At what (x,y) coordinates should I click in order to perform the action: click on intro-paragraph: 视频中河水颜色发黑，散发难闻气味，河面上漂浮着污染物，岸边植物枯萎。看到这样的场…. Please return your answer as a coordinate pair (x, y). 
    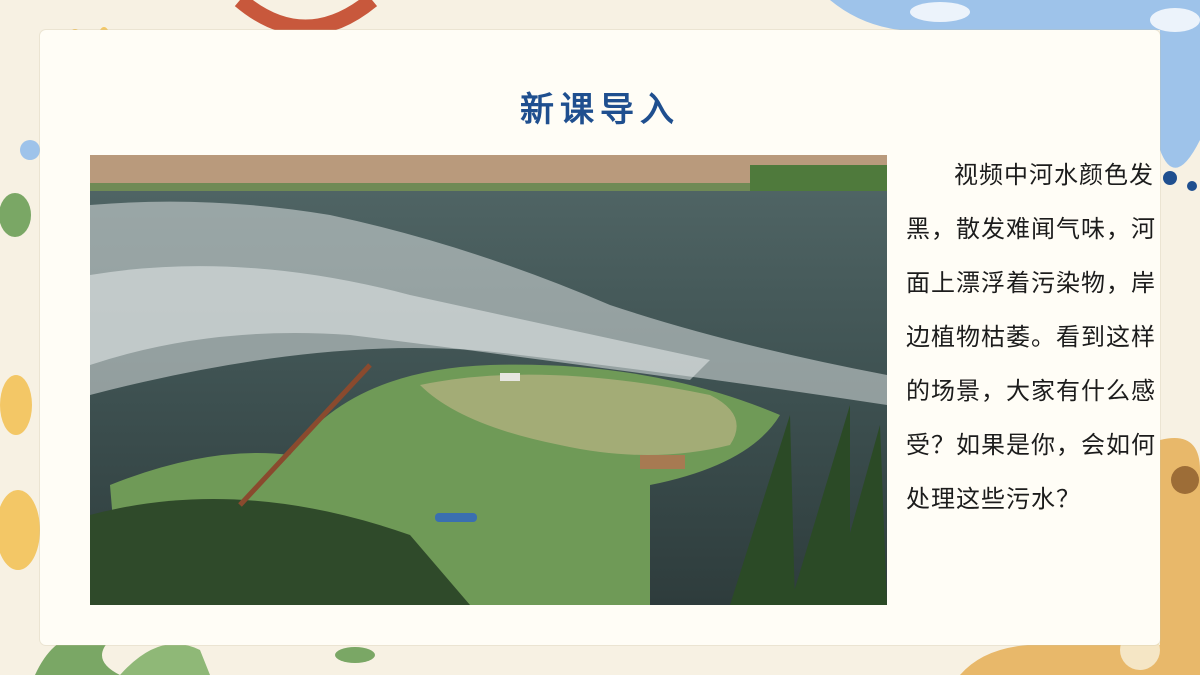
    Looking at the image, I should click on (1031, 337).